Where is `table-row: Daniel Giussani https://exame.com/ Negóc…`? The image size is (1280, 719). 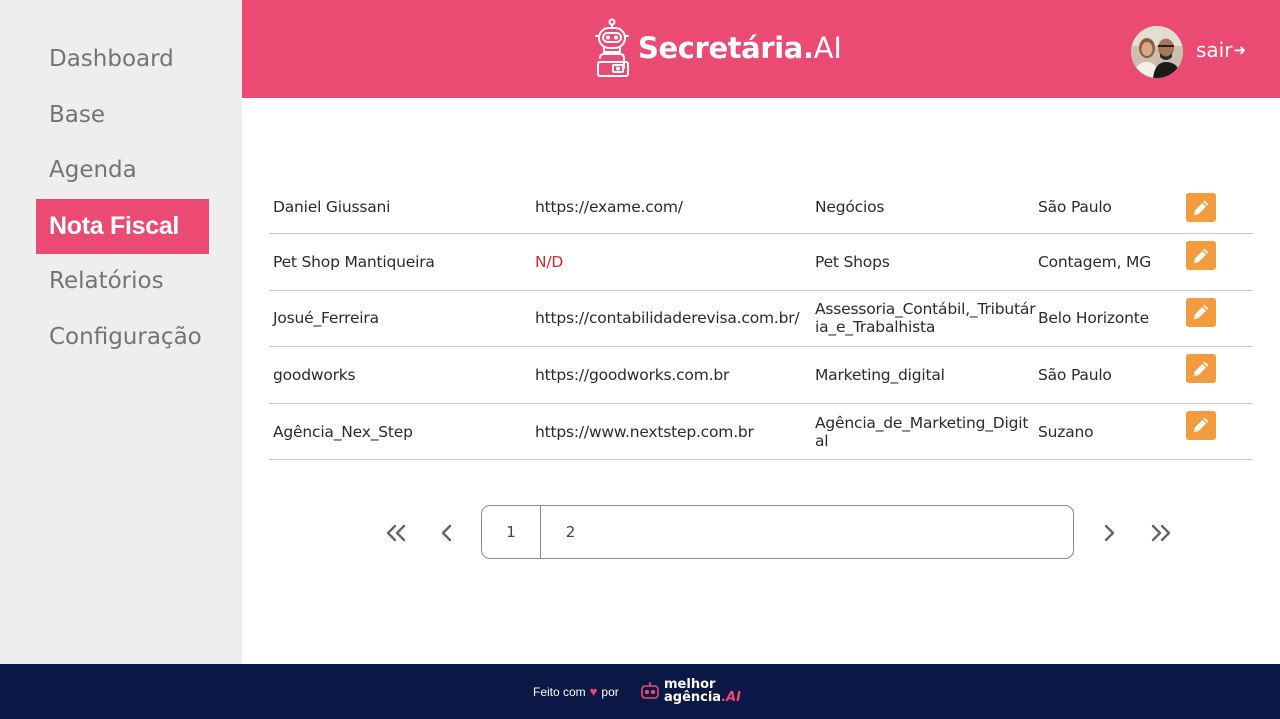
table-row: Daniel Giussani https://exame.com/ Negóc… is located at coordinates (761, 207).